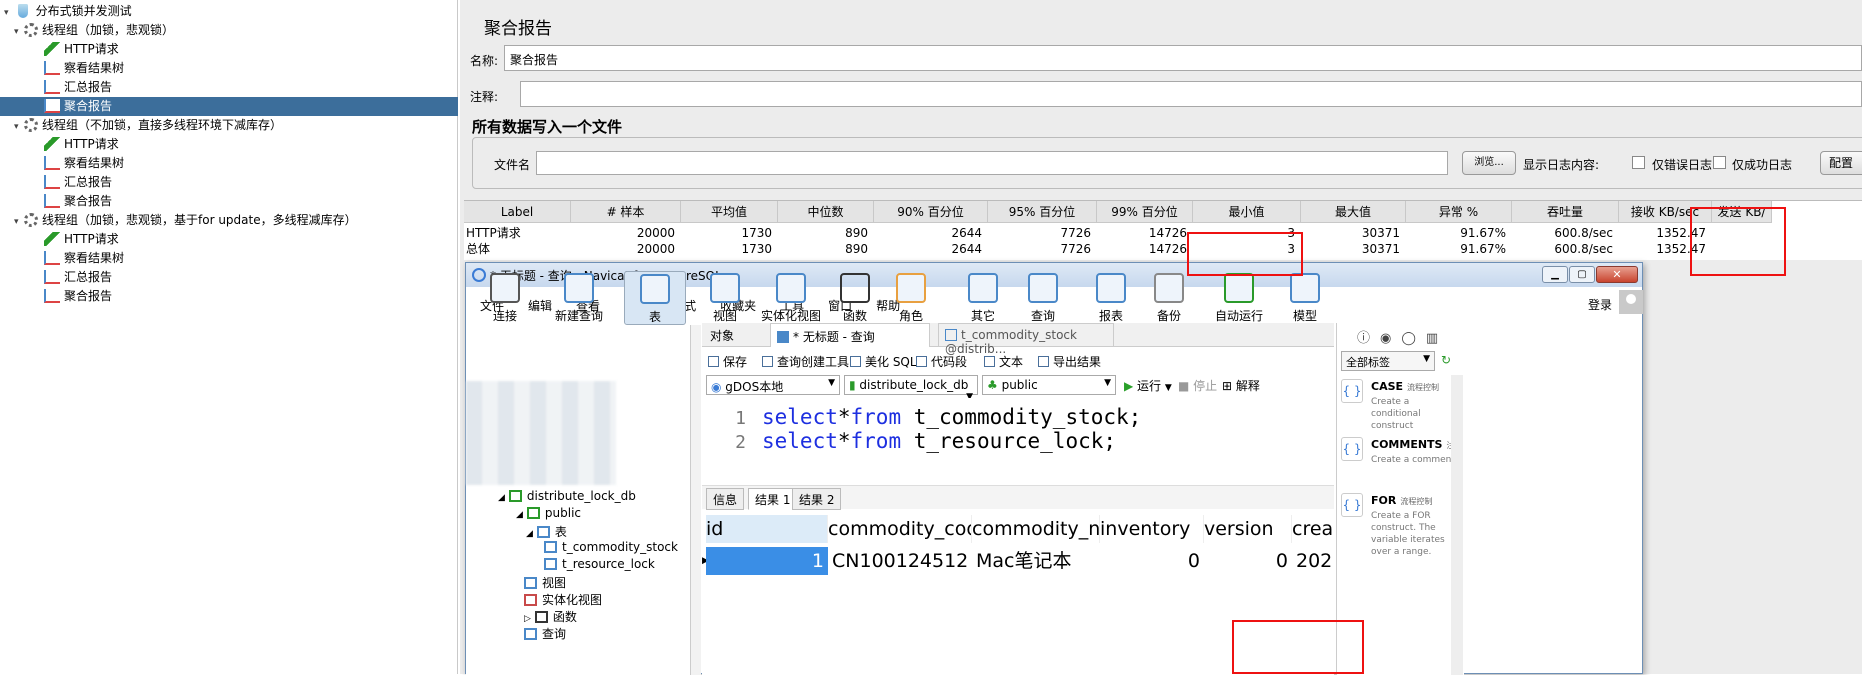 The width and height of the screenshot is (1862, 675). What do you see at coordinates (185, 220) in the screenshot?
I see `tree-thread-group: ▾ 线程组（加锁，悲观锁，基于for update，多线程减库存）` at bounding box center [185, 220].